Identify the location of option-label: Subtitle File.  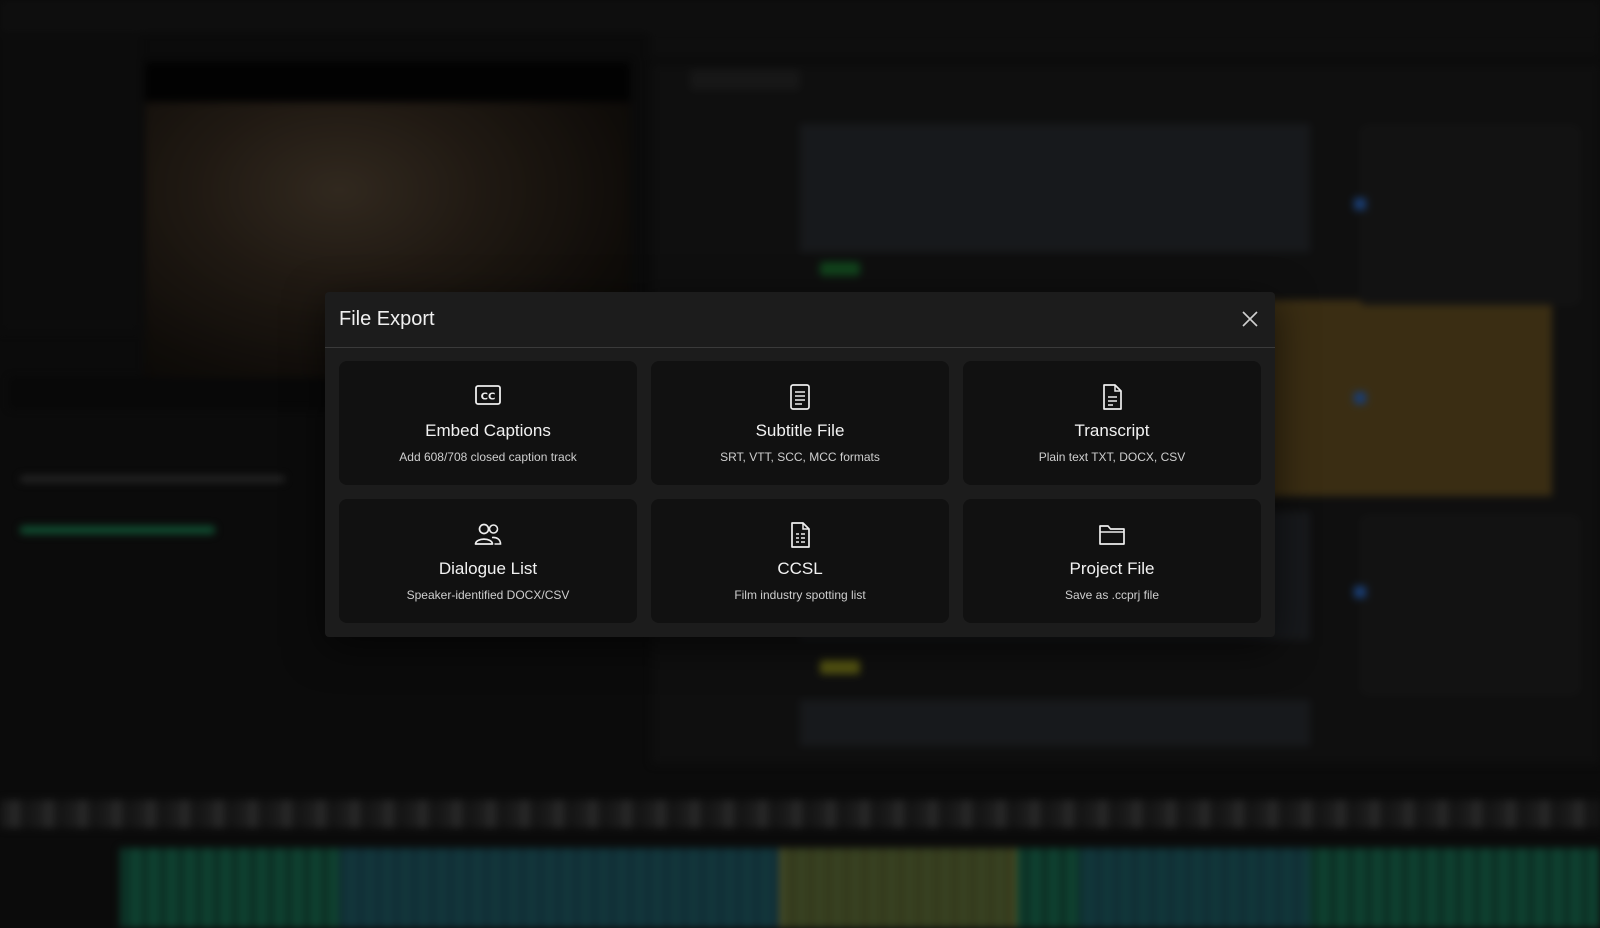
(800, 430).